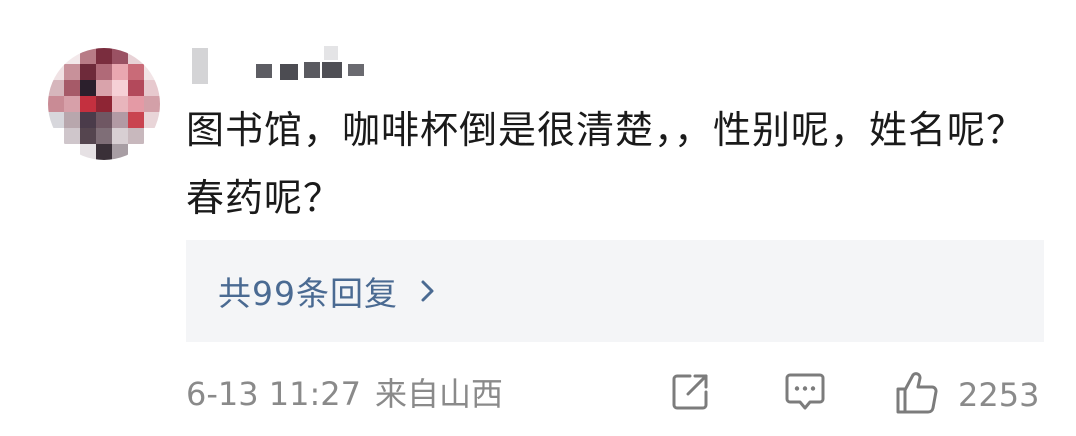 This screenshot has width=1076, height=436. I want to click on share-icon, so click(690, 392).